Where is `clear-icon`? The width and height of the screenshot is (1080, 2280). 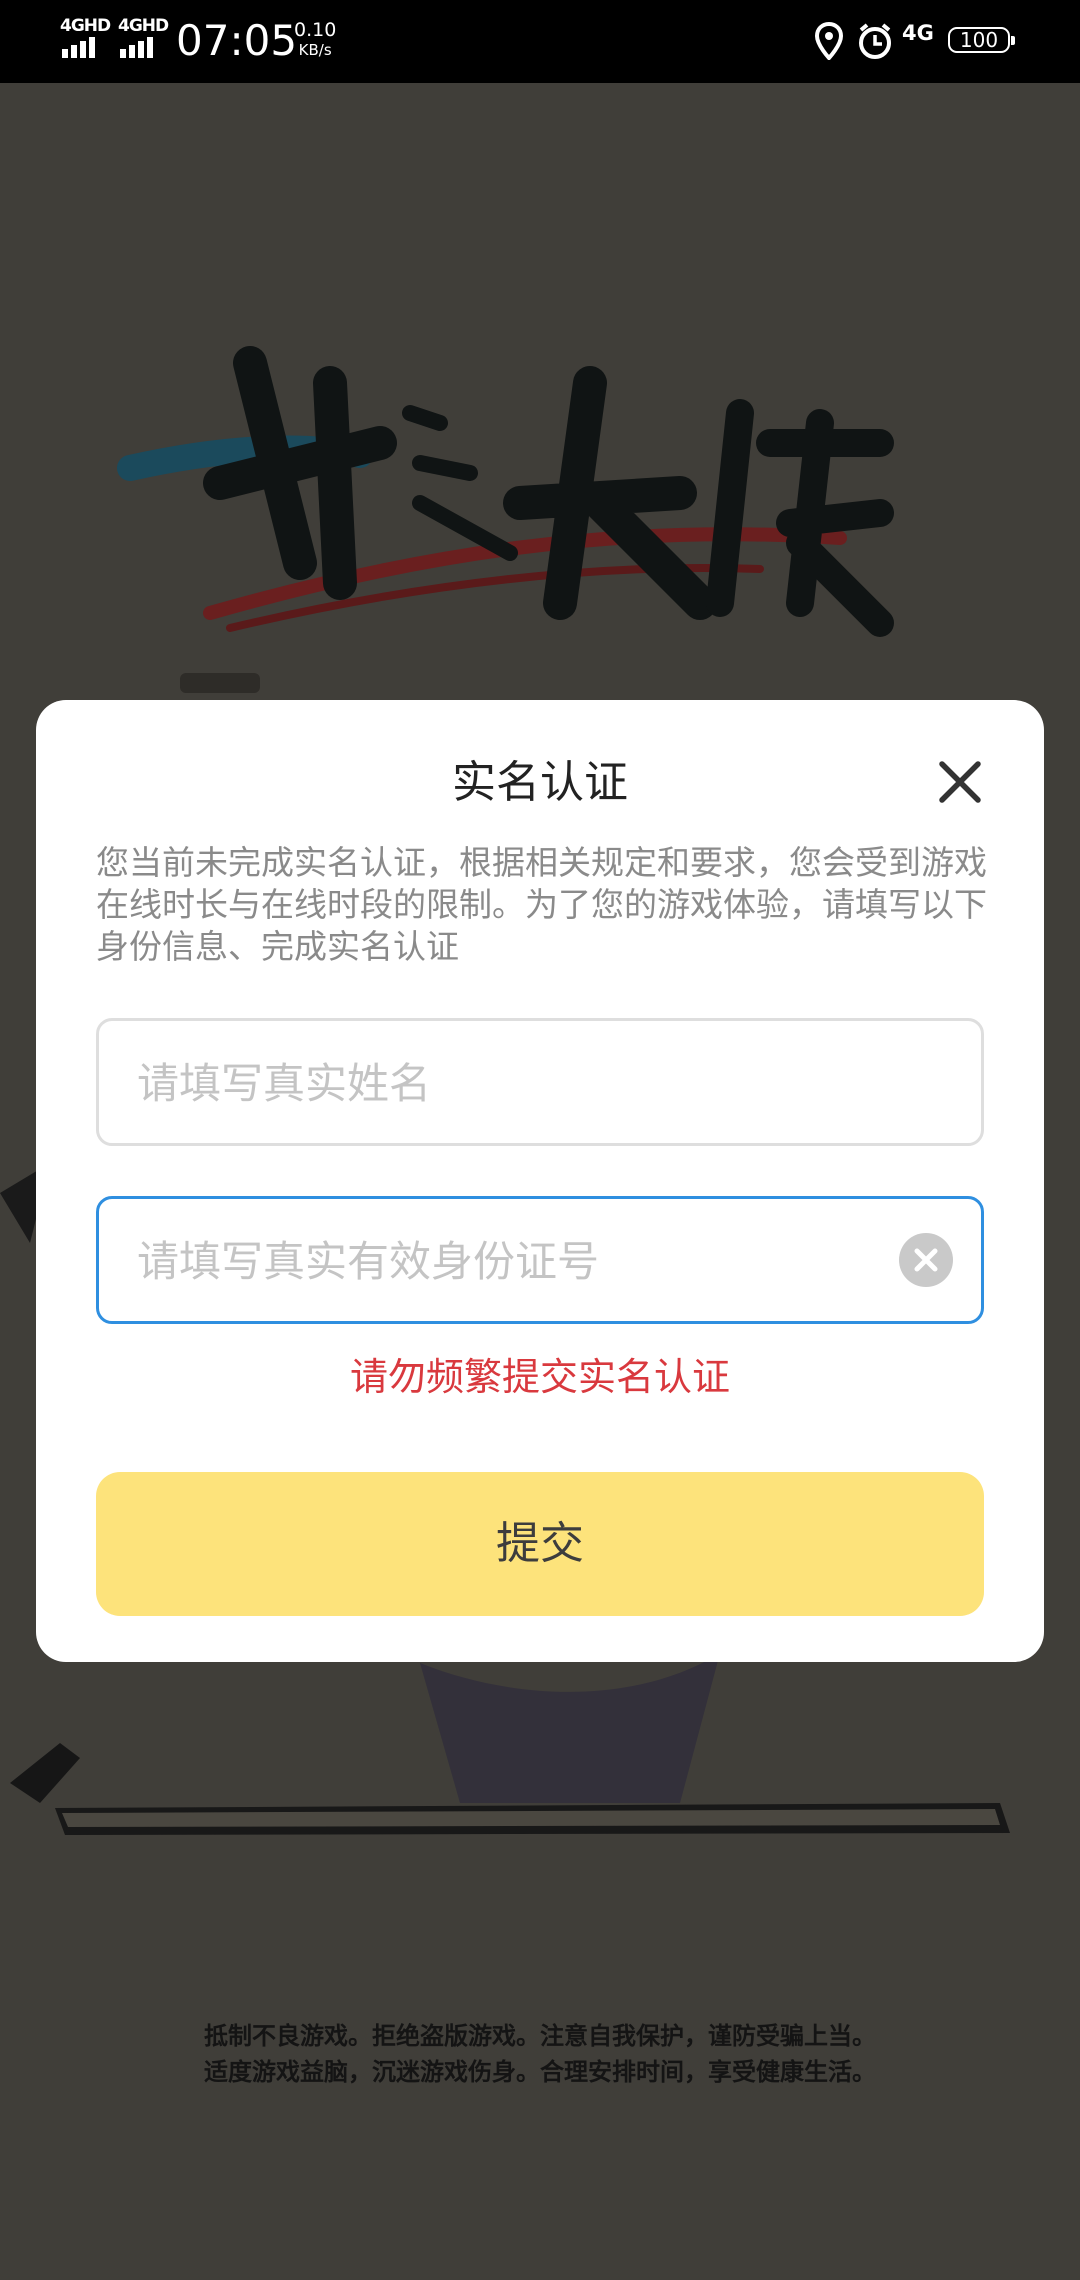
clear-icon is located at coordinates (926, 1260).